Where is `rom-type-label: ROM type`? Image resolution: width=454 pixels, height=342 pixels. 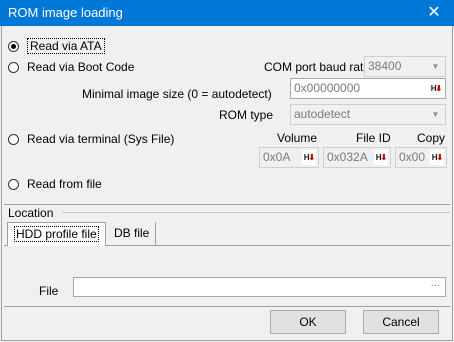 rom-type-label: ROM type is located at coordinates (246, 115).